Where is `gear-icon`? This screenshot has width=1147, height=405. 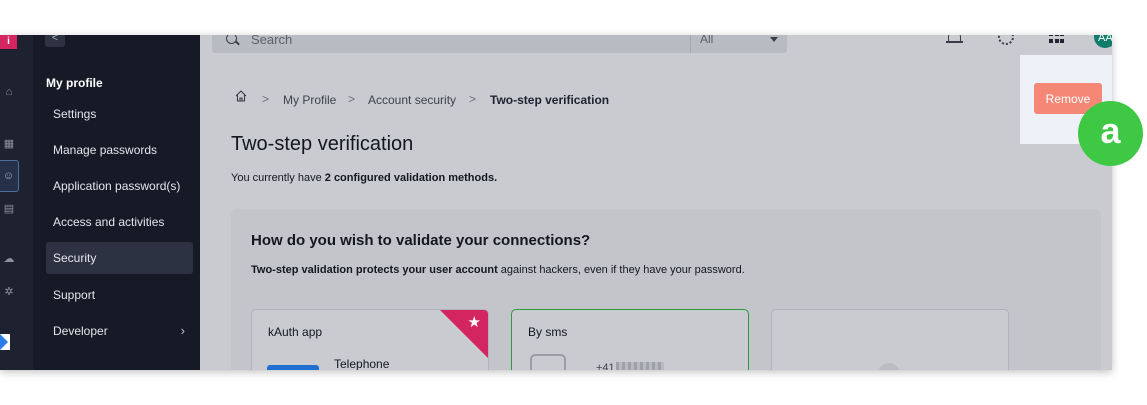 gear-icon is located at coordinates (1006, 40).